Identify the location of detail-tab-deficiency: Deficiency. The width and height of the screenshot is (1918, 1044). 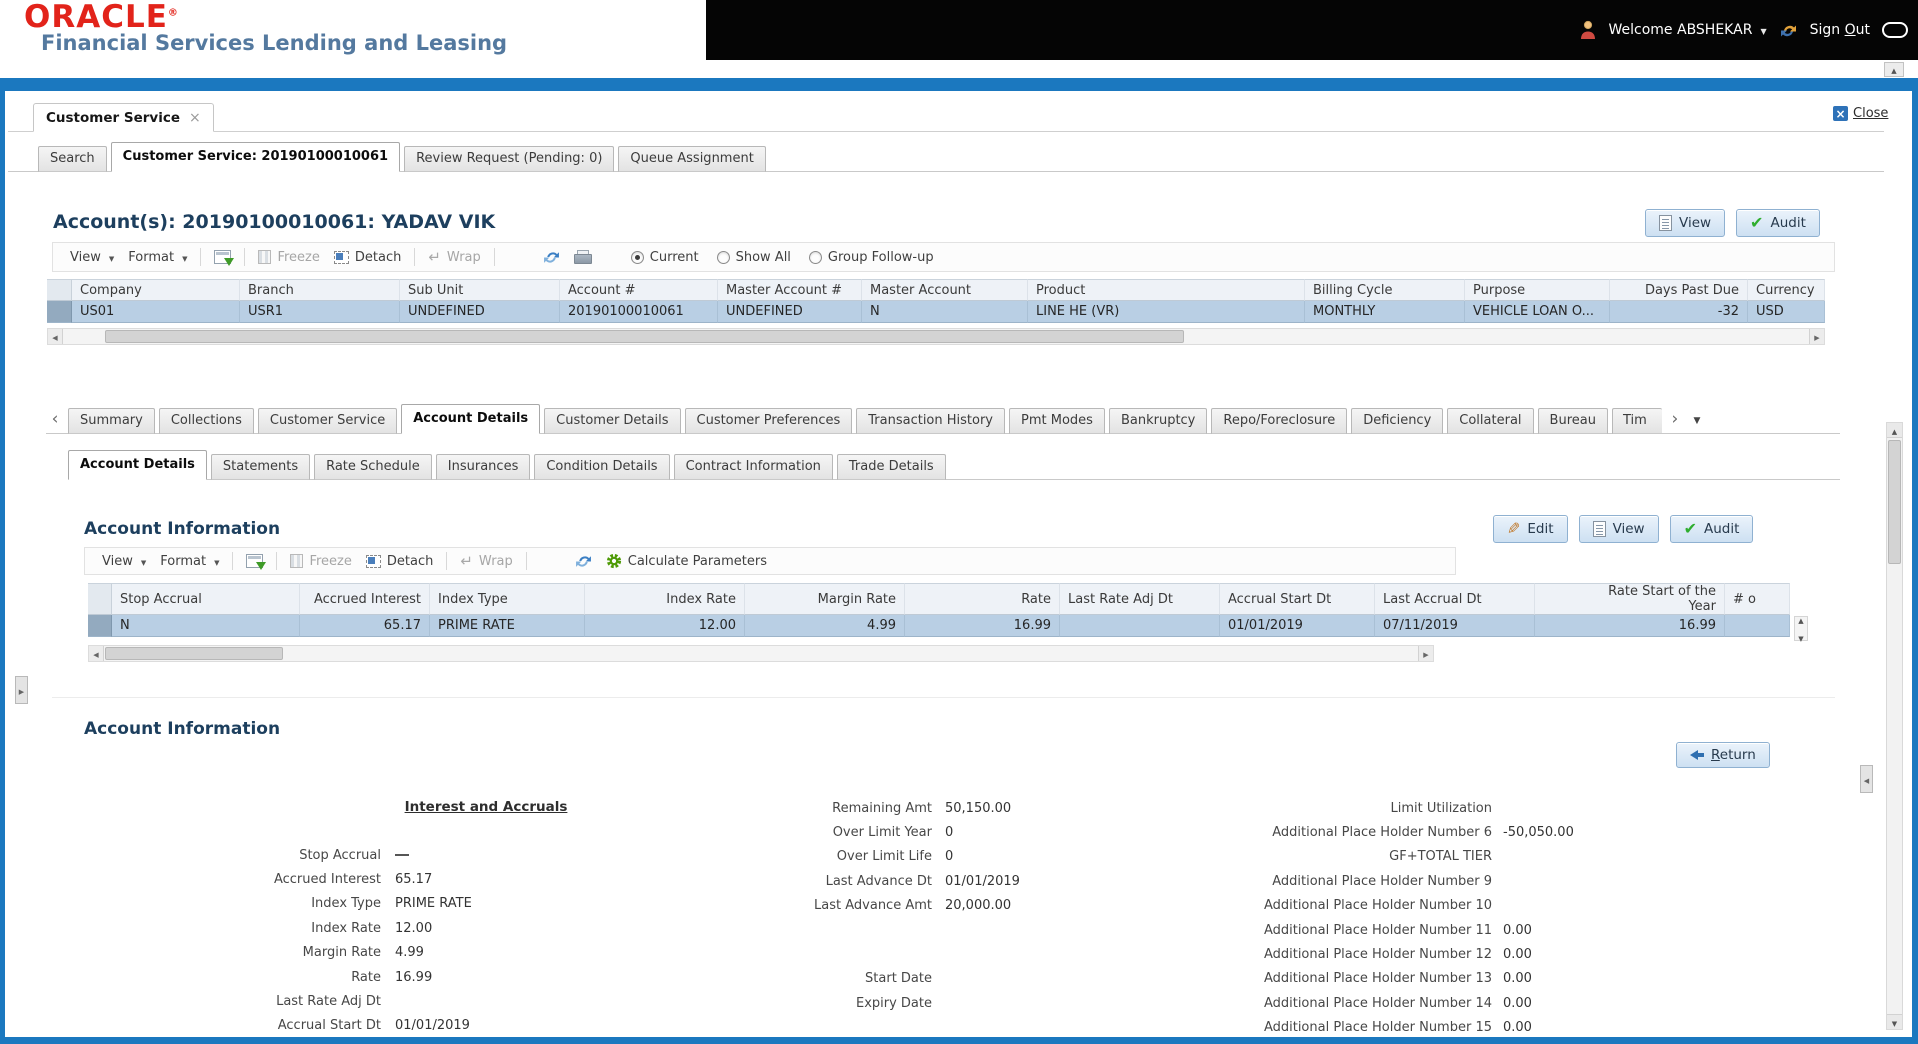
(1397, 421).